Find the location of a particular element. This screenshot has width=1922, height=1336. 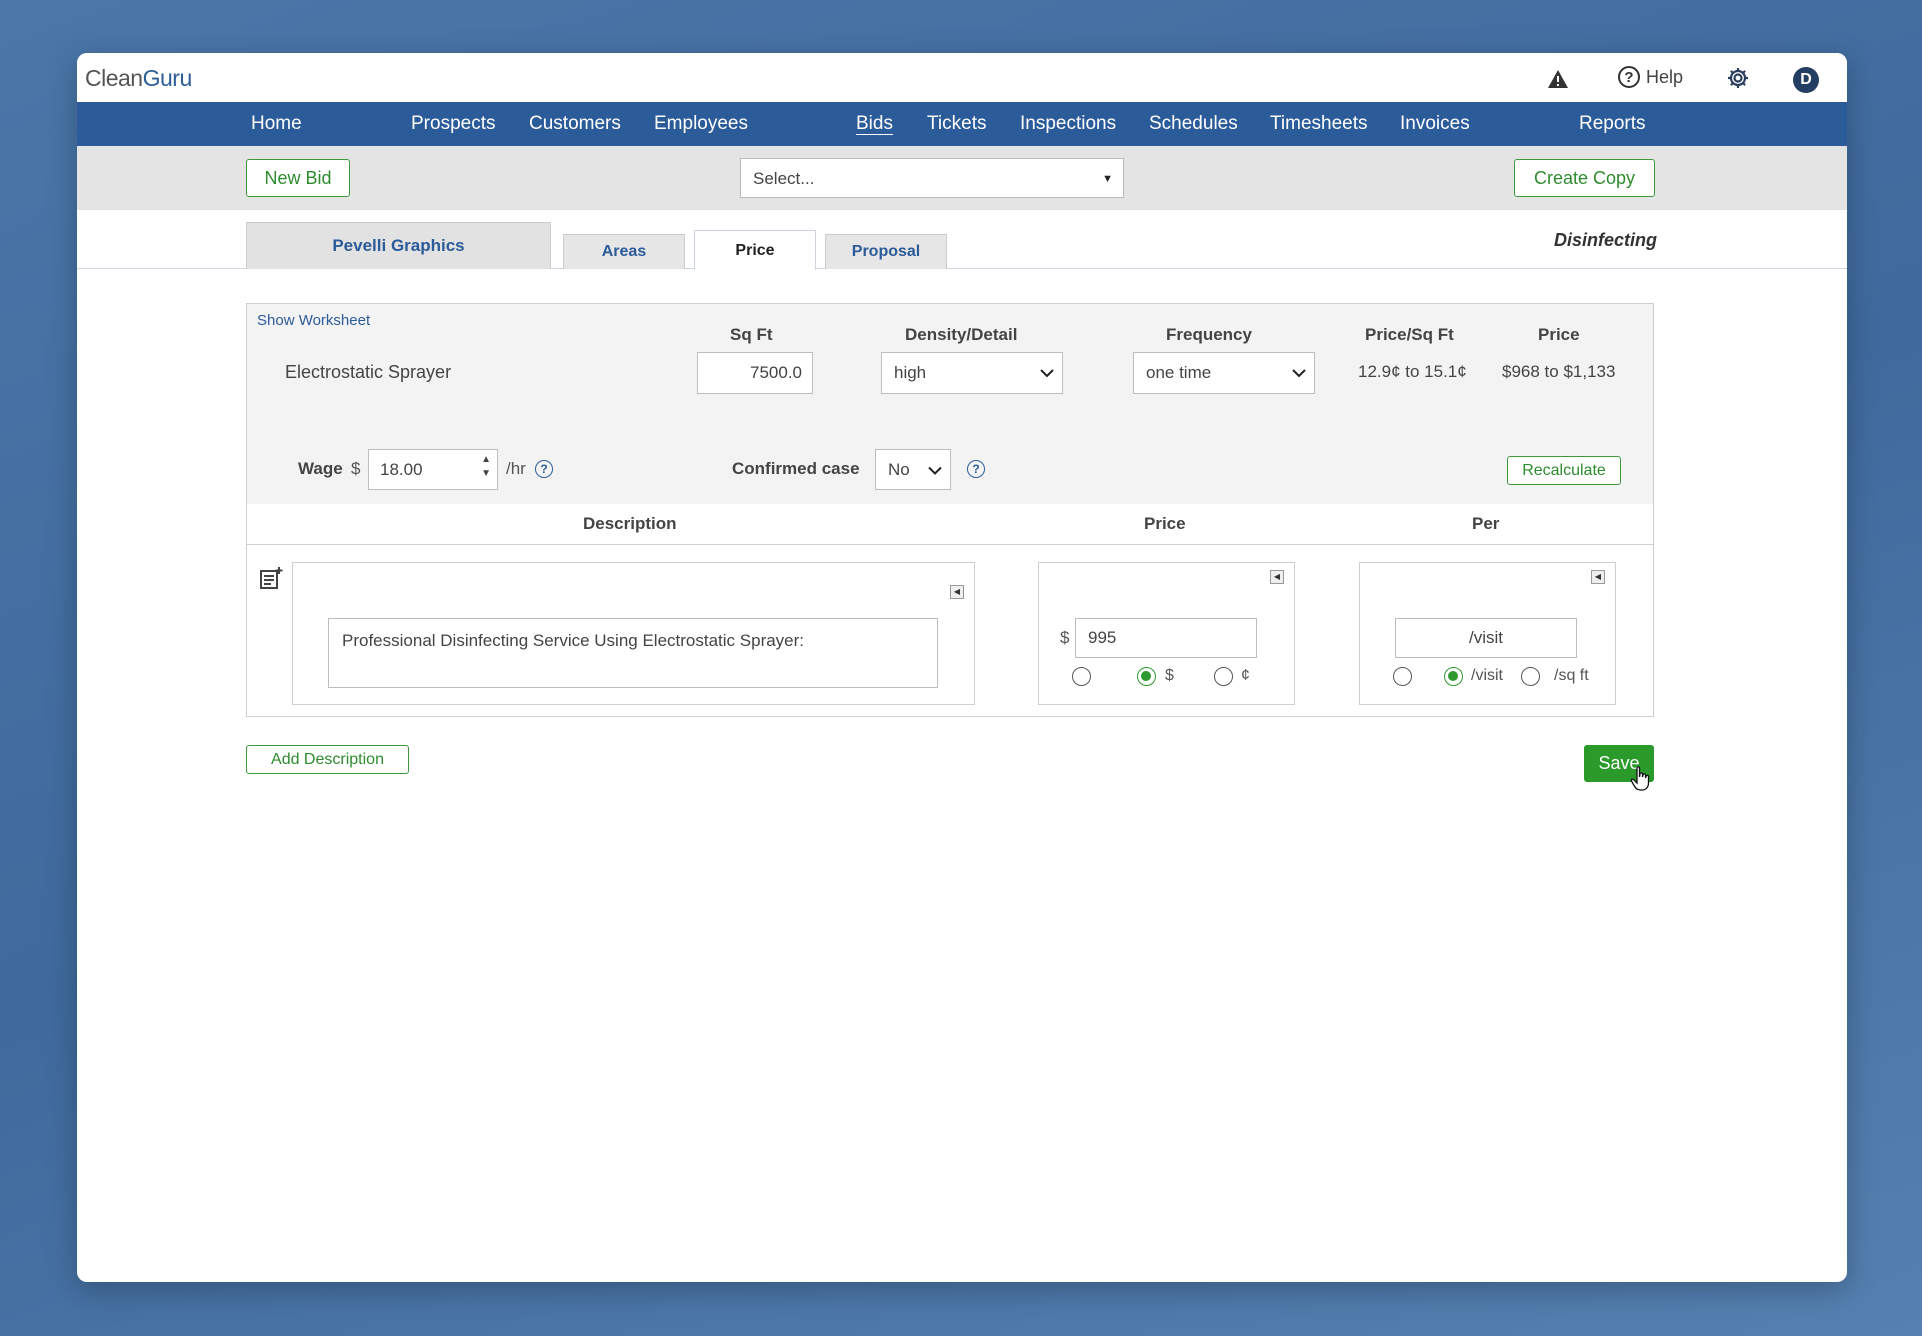

per-col-header: Per is located at coordinates (1486, 523).